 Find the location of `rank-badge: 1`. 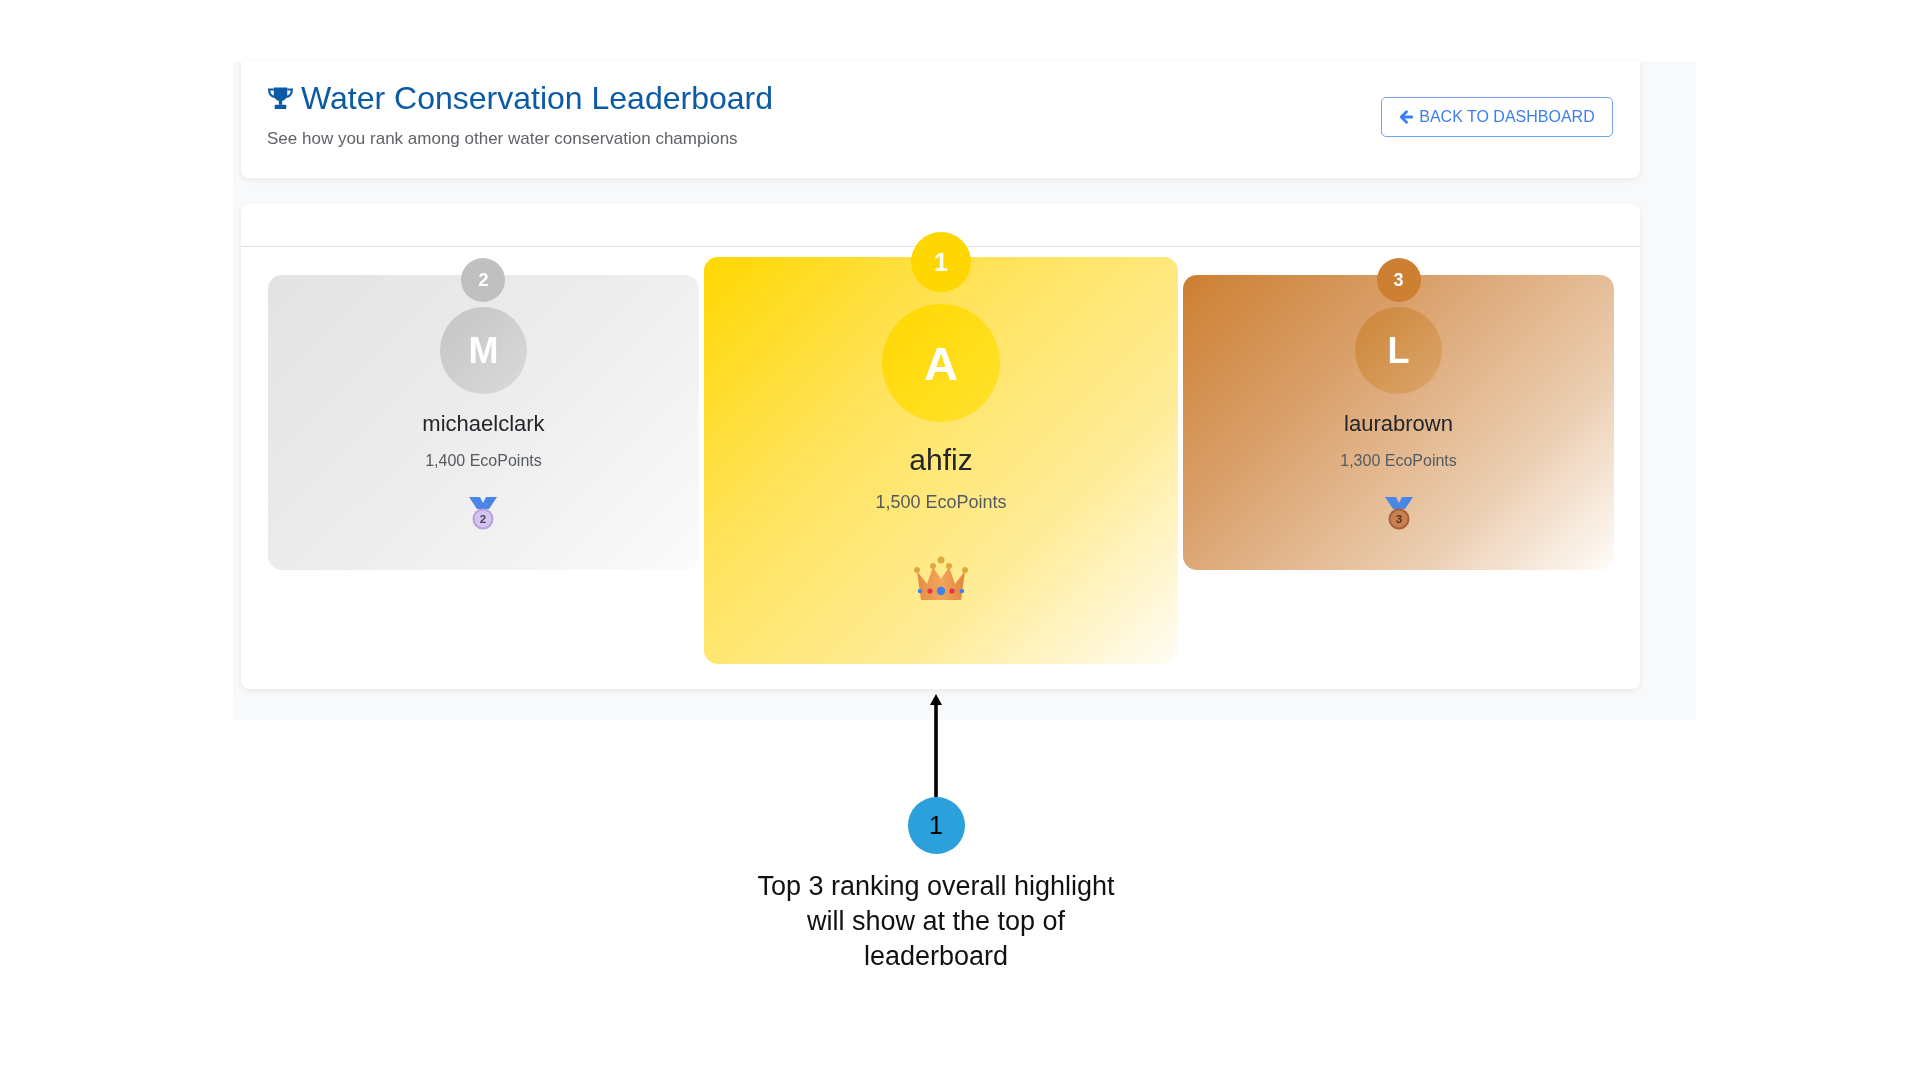

rank-badge: 1 is located at coordinates (941, 262).